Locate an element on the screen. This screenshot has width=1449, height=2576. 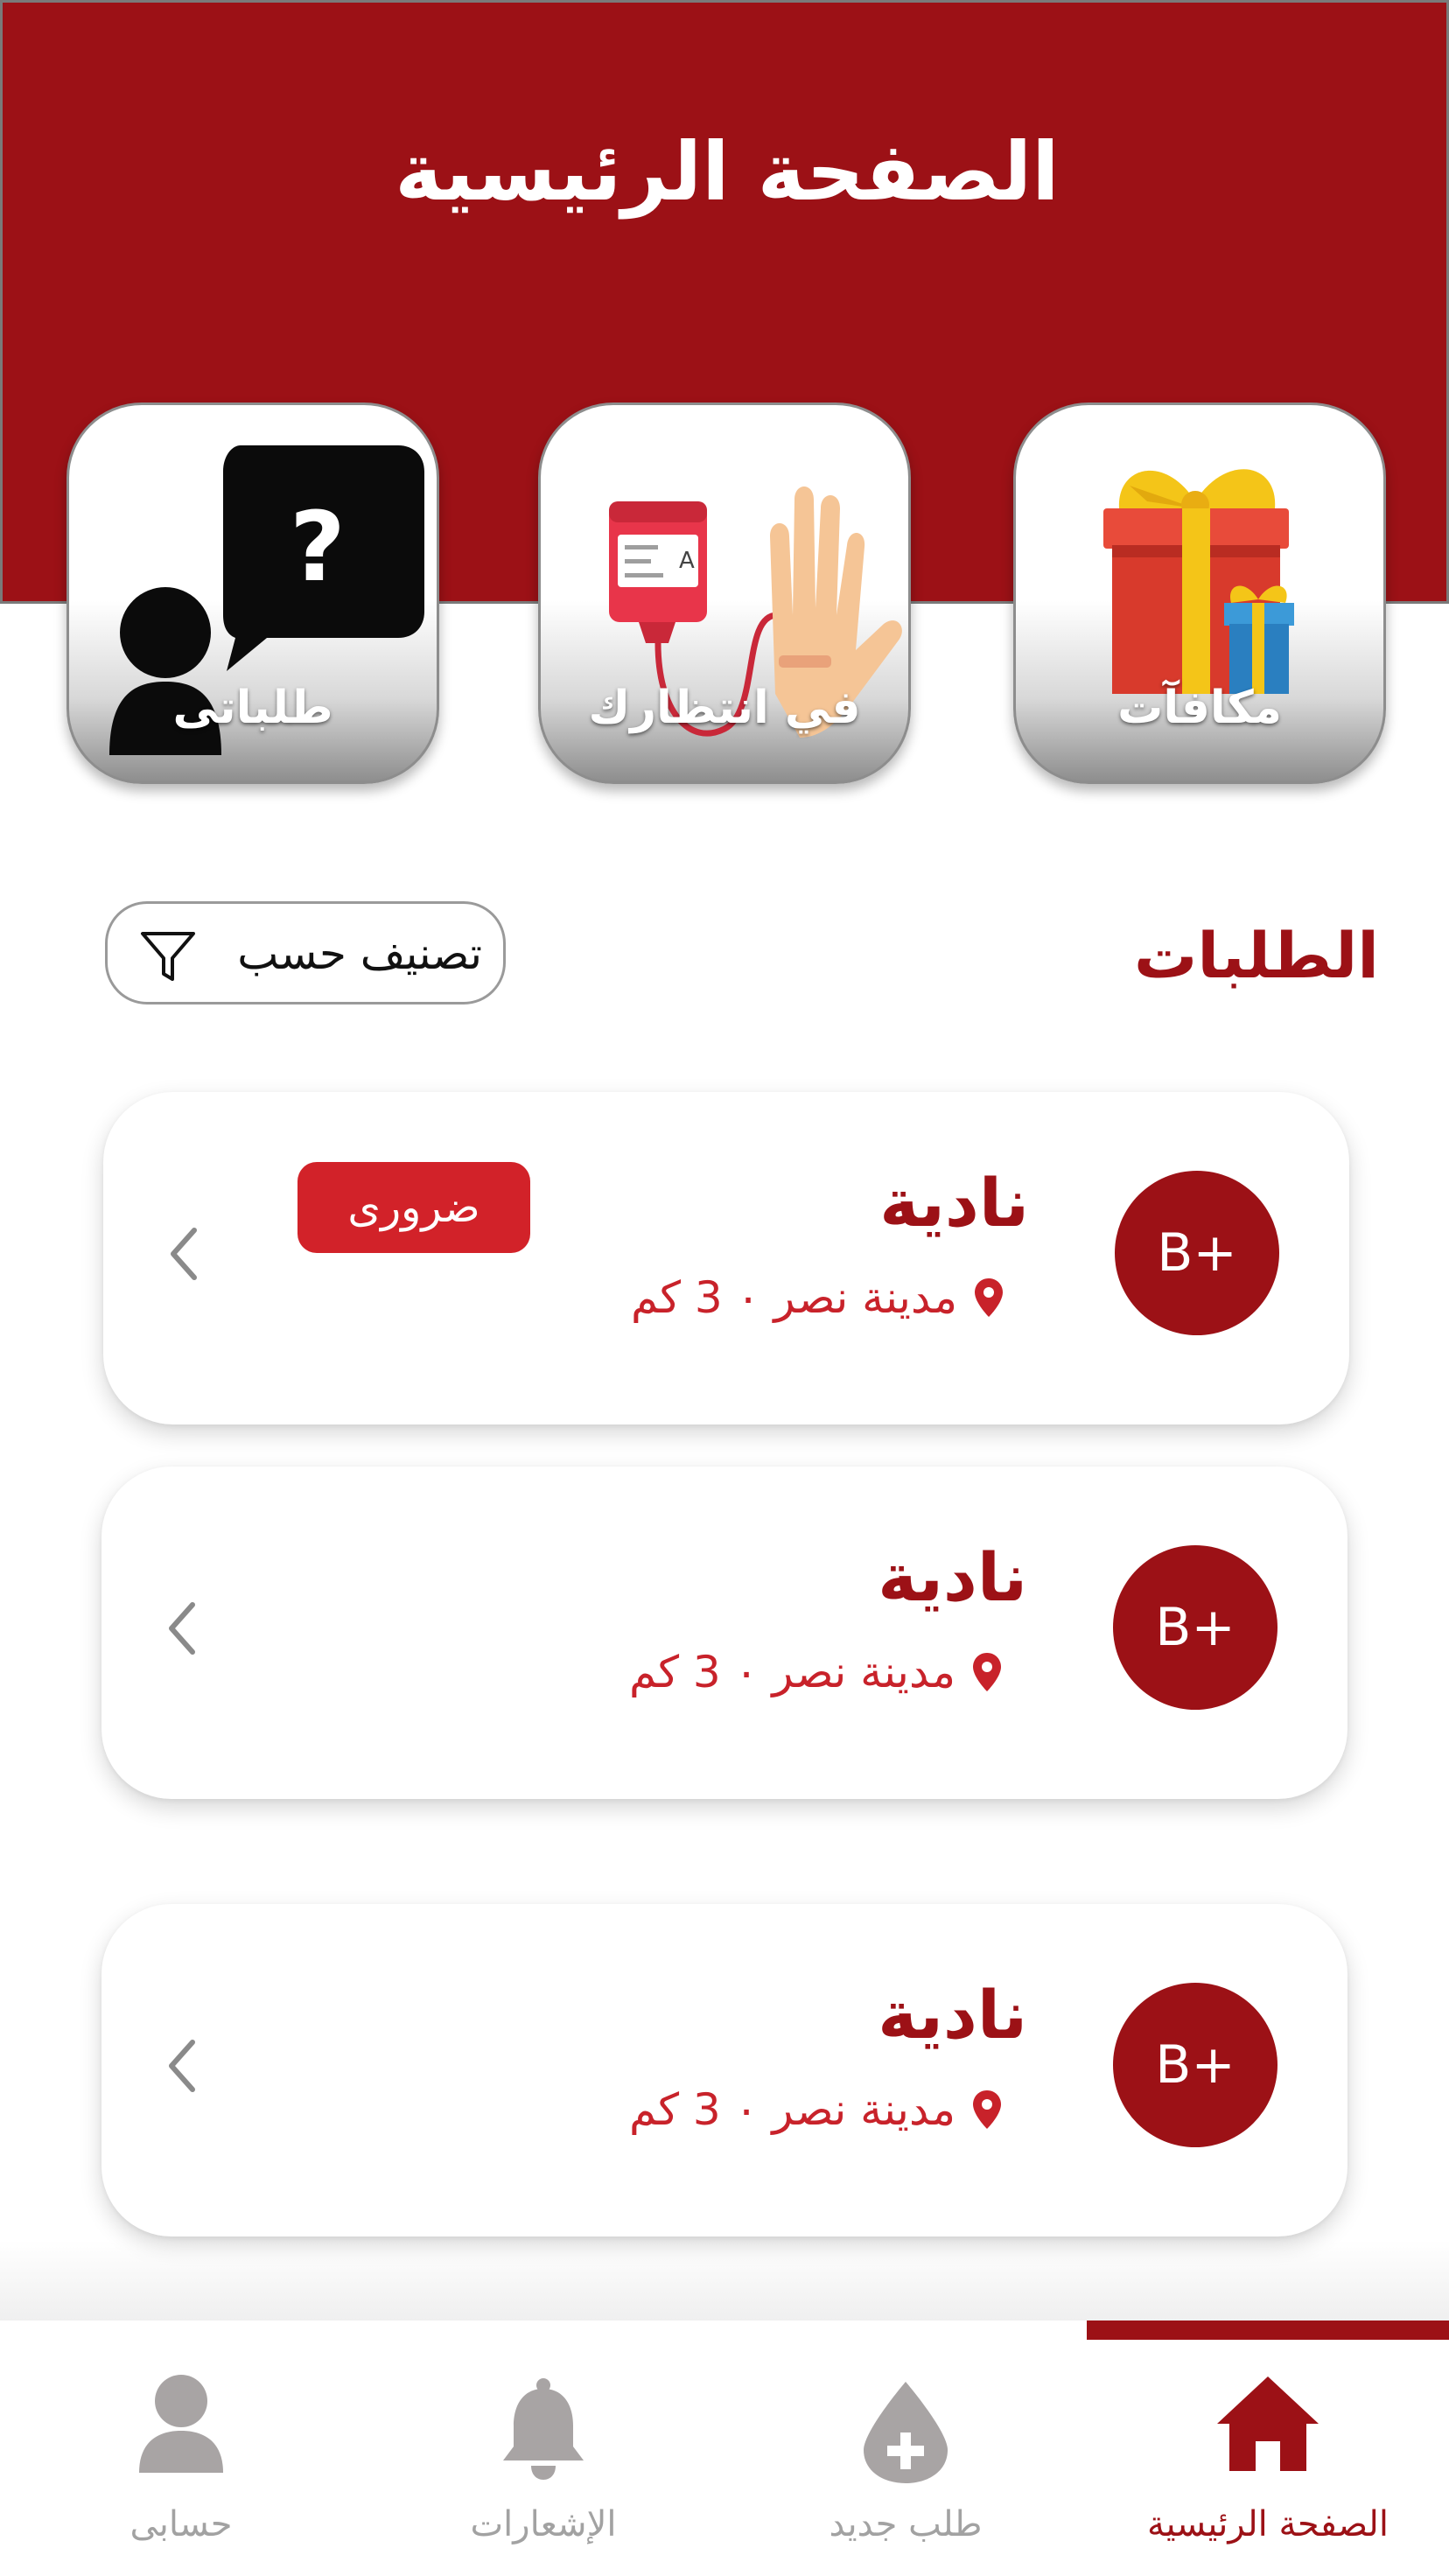
svg-text: A is located at coordinates (687, 561).